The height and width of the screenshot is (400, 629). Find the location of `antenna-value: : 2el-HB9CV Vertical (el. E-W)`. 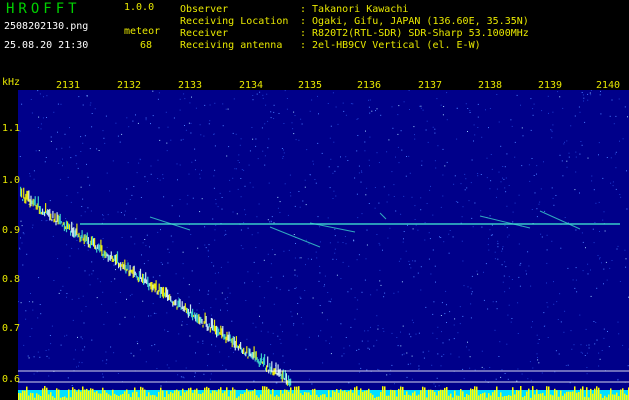

antenna-value: : 2el-HB9CV Vertical (el. E-W) is located at coordinates (390, 45).